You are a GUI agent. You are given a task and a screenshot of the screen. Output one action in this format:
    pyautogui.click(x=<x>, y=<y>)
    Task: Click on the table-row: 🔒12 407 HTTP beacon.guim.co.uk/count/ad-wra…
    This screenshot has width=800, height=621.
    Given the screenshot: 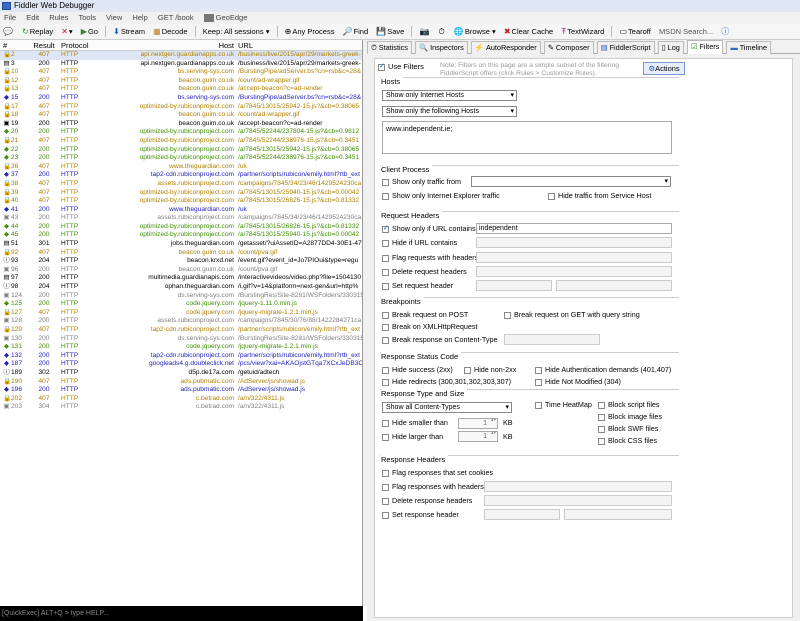 What is the action you would take?
    pyautogui.click(x=181, y=81)
    